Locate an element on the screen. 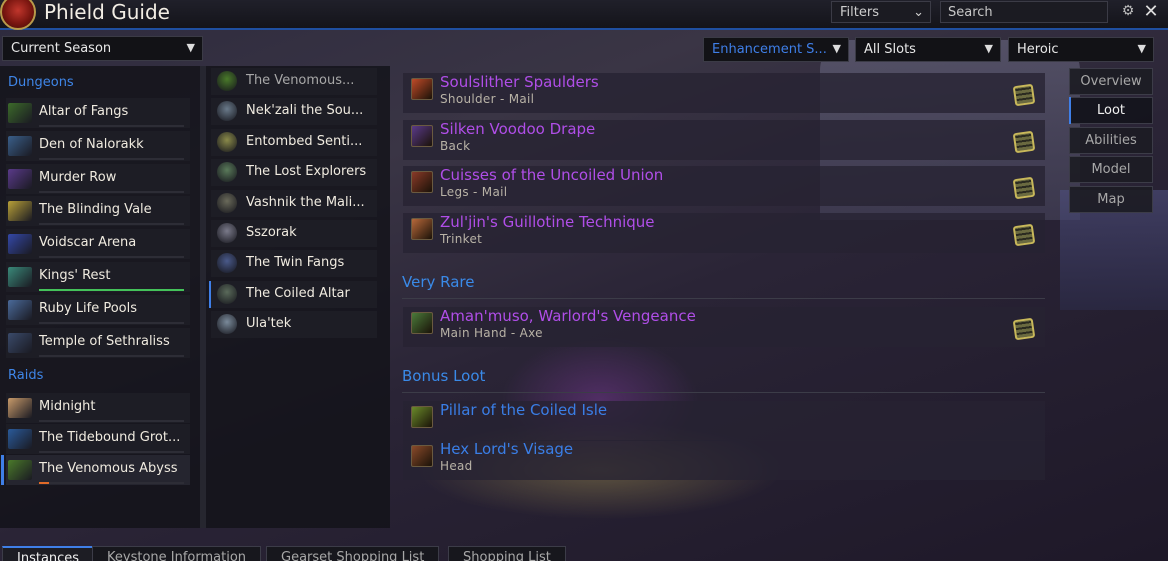 The width and height of the screenshot is (1168, 561). shoulder-icon is located at coordinates (422, 89).